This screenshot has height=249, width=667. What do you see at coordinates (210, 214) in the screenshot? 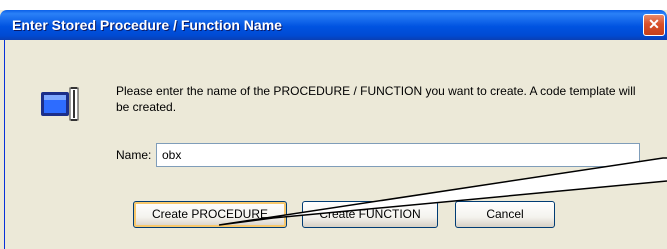
I see `create-procedure-button: Create PROCEDURE` at bounding box center [210, 214].